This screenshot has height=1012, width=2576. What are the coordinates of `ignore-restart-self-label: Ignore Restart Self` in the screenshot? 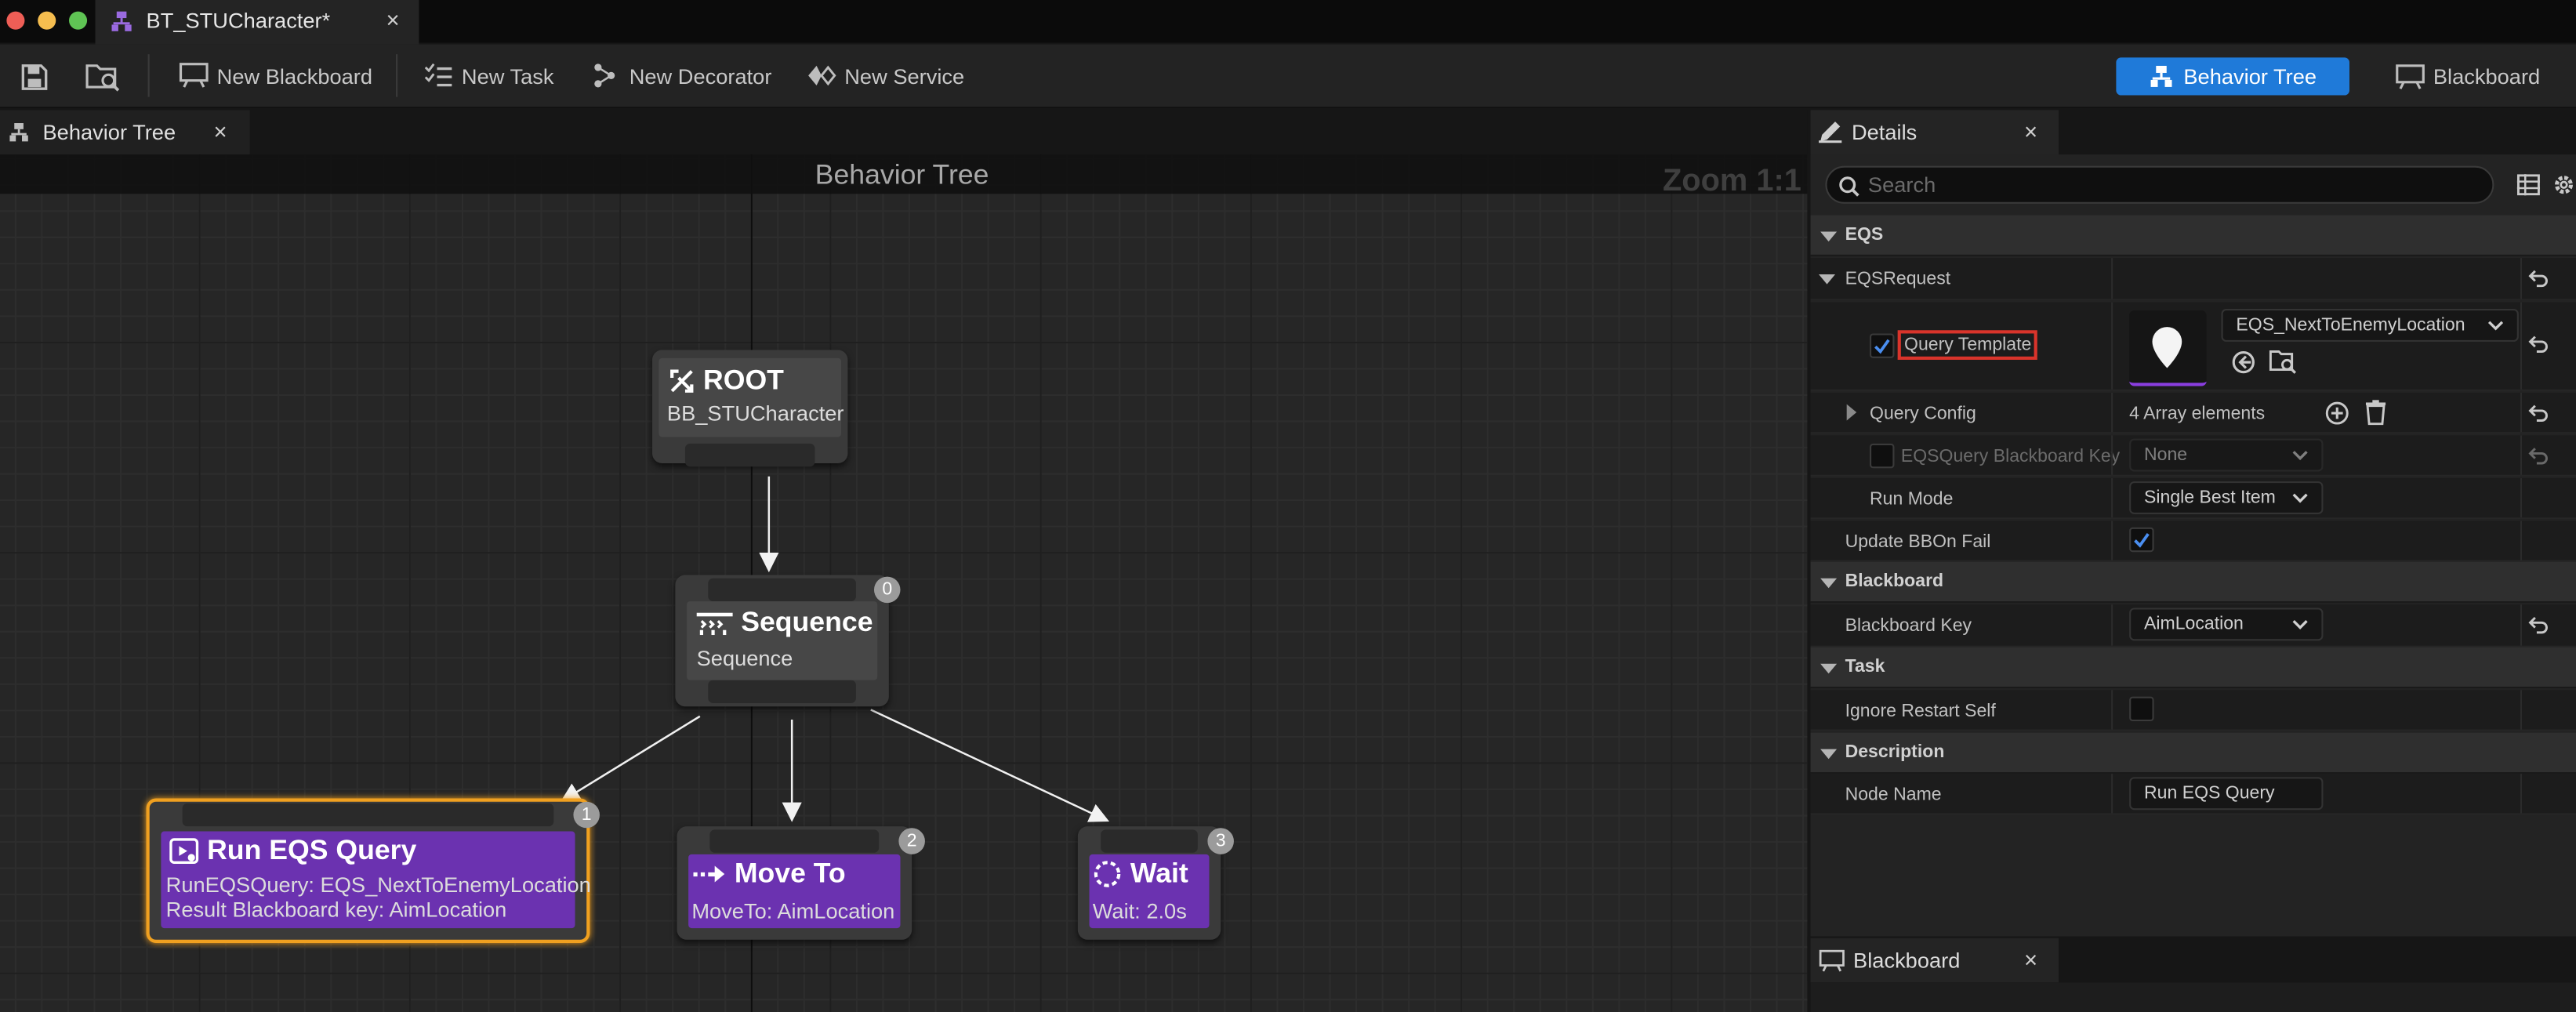 It's located at (1921, 711).